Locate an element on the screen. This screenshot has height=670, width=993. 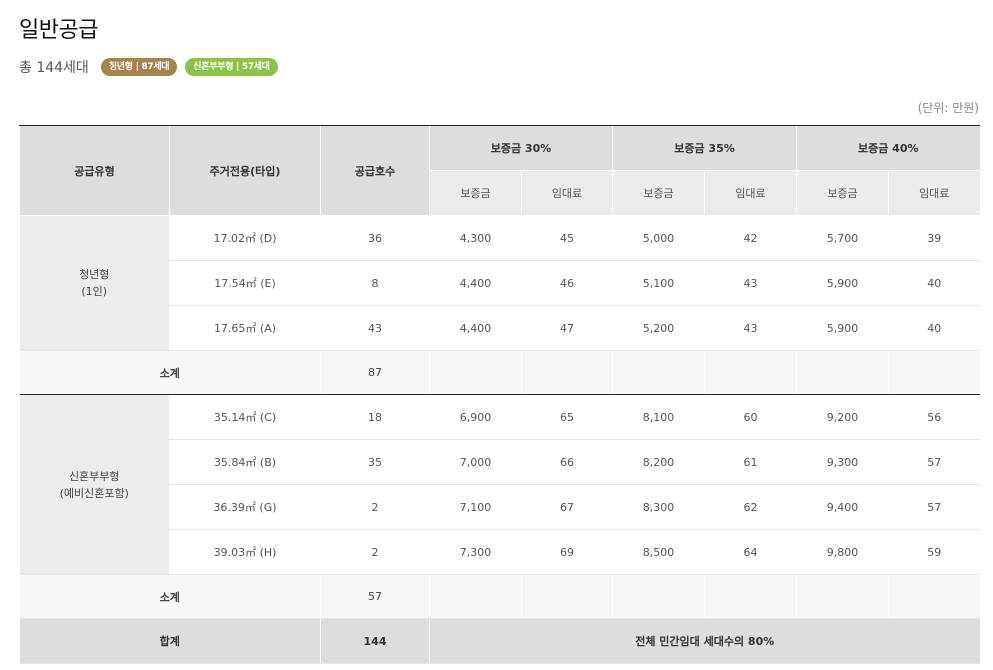
area-cell: 35.14㎡ (C) is located at coordinates (245, 417).